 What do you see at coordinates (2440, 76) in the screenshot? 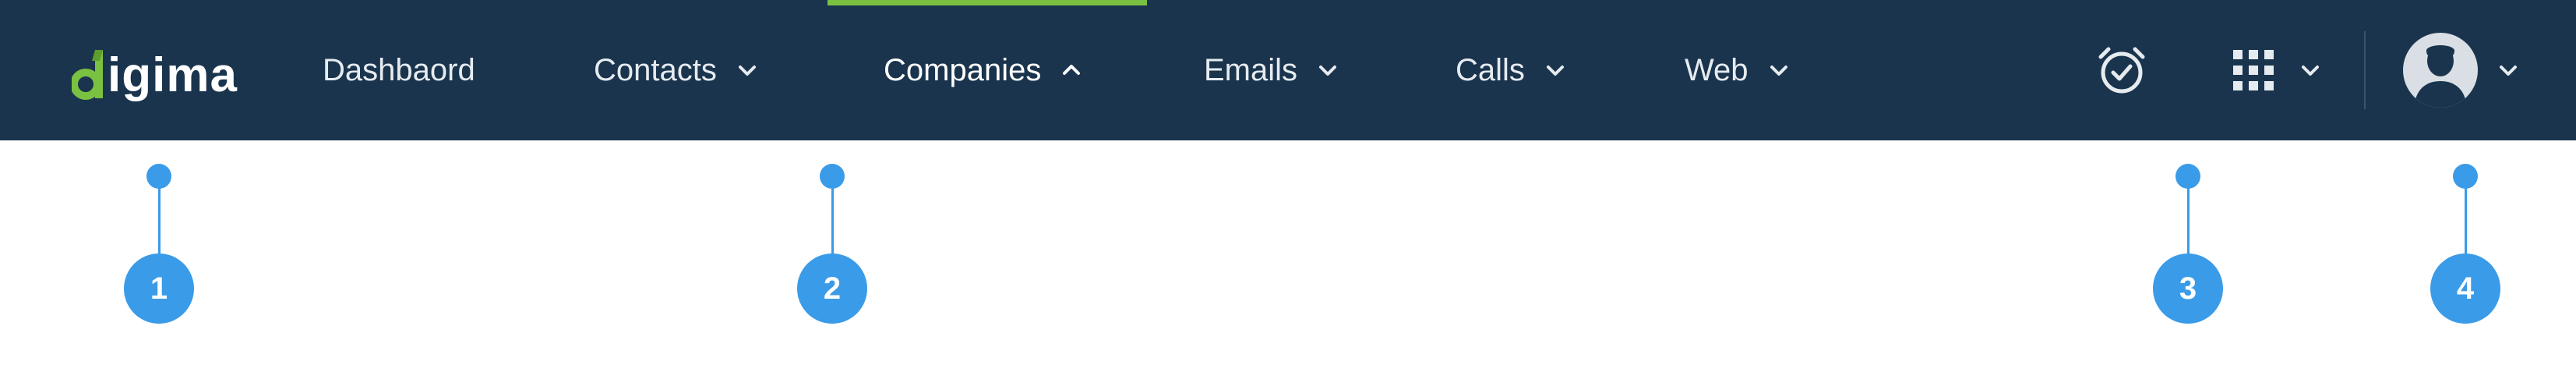
I see `user-silhouette-icon` at bounding box center [2440, 76].